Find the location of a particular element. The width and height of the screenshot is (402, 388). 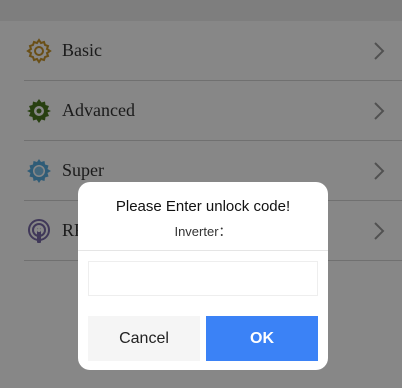

cancel-button: Cancel is located at coordinates (144, 338).